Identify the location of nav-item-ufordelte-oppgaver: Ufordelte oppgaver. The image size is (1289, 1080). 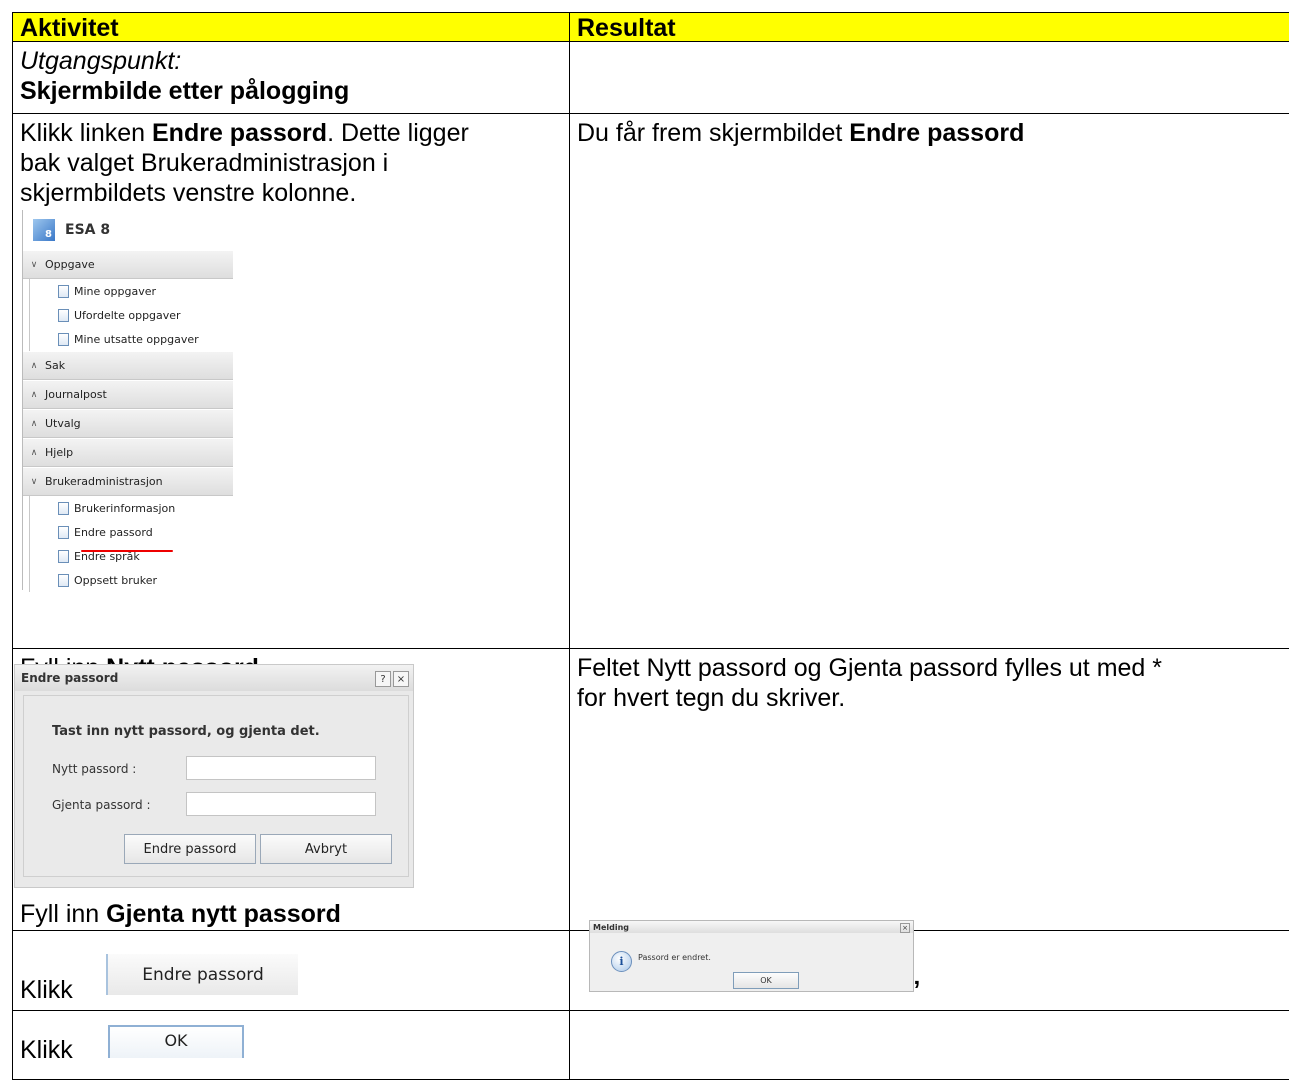
(131, 315).